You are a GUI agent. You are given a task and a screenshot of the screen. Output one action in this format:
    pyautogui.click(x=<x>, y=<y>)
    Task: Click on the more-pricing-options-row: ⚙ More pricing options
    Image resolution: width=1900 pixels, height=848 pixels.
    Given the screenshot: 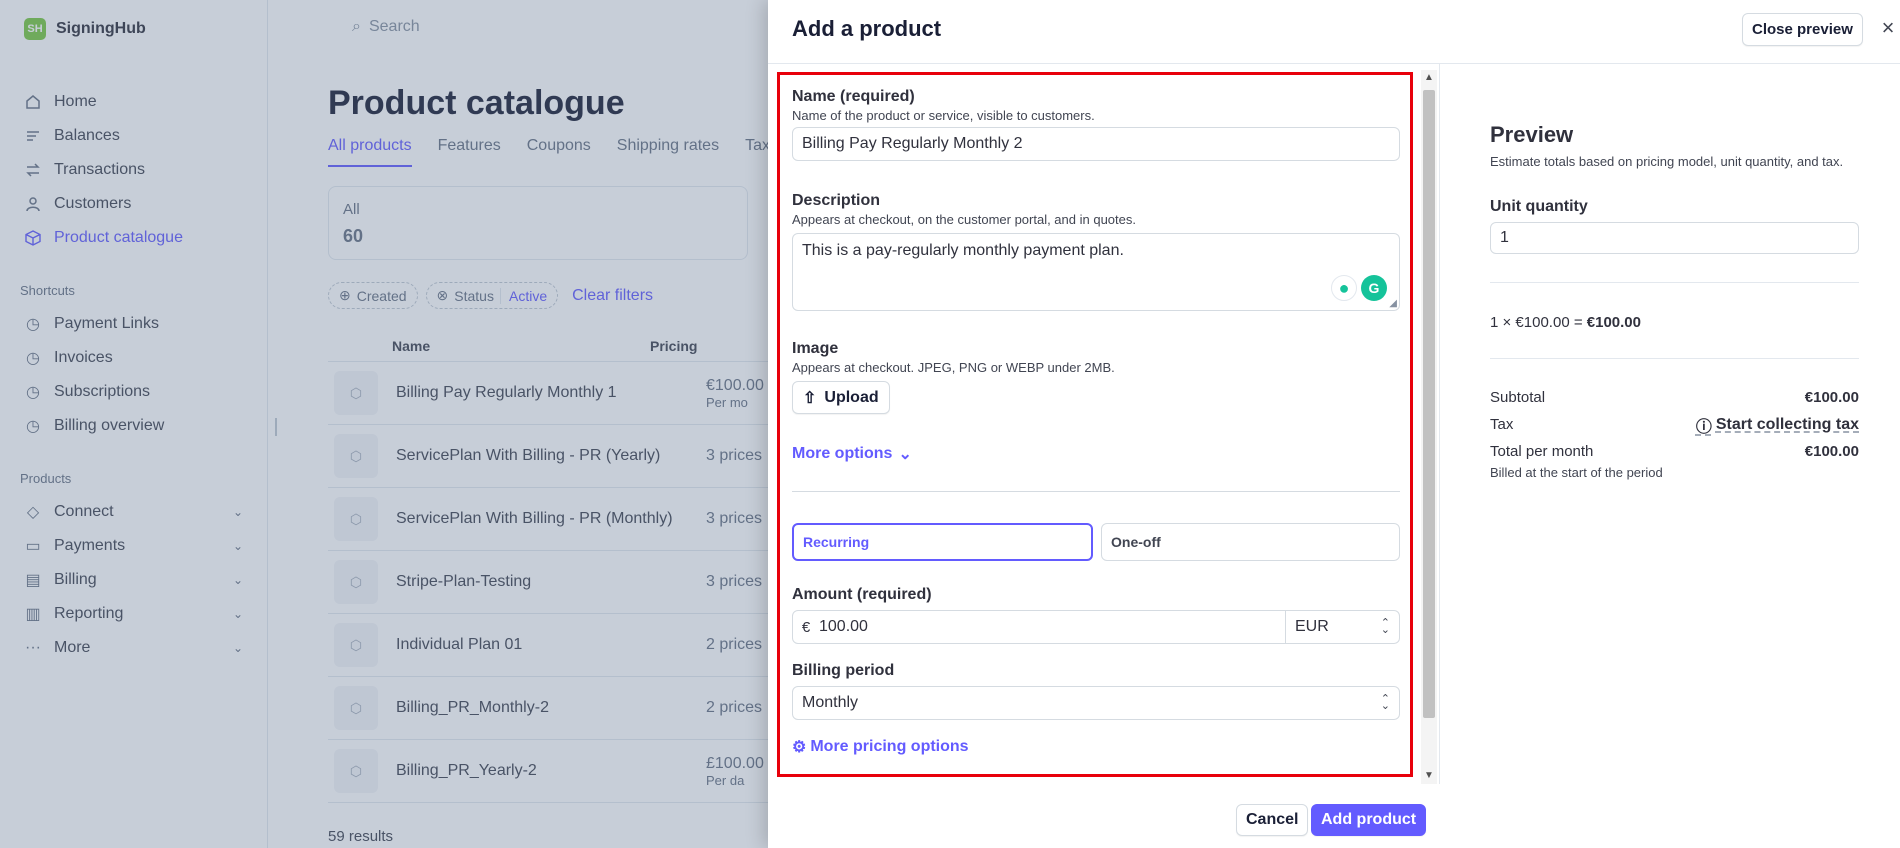 What is the action you would take?
    pyautogui.click(x=1096, y=747)
    